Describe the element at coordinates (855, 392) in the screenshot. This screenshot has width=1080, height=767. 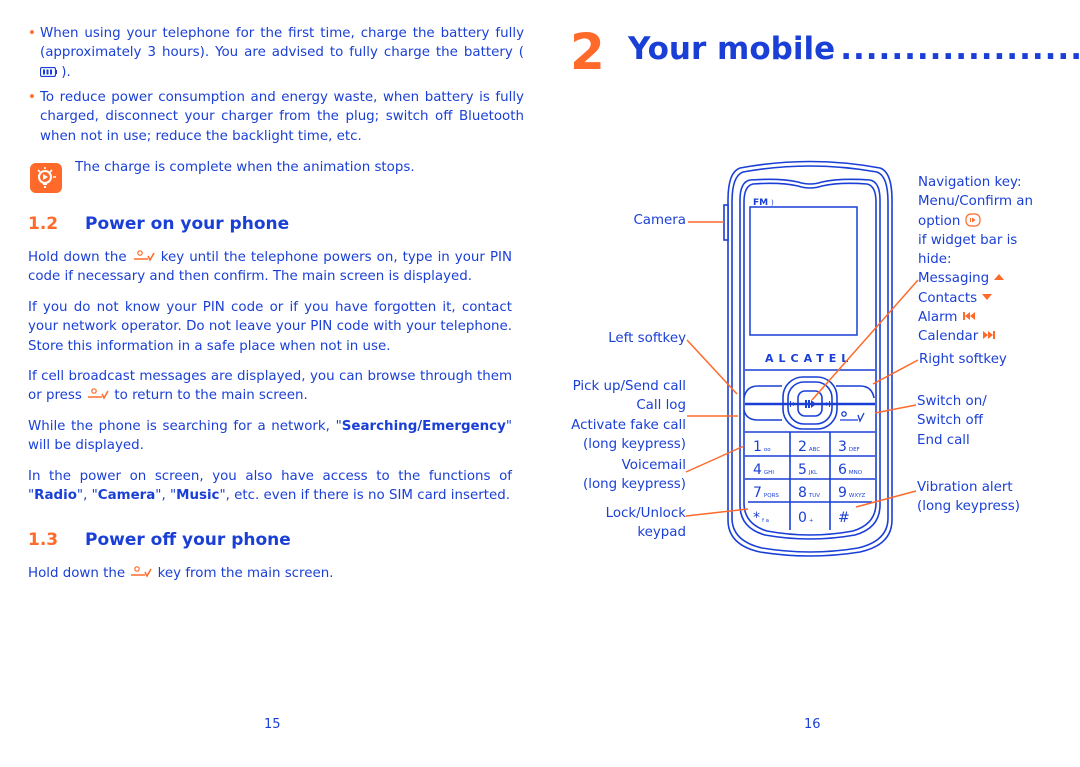
I see `right-softkey` at that location.